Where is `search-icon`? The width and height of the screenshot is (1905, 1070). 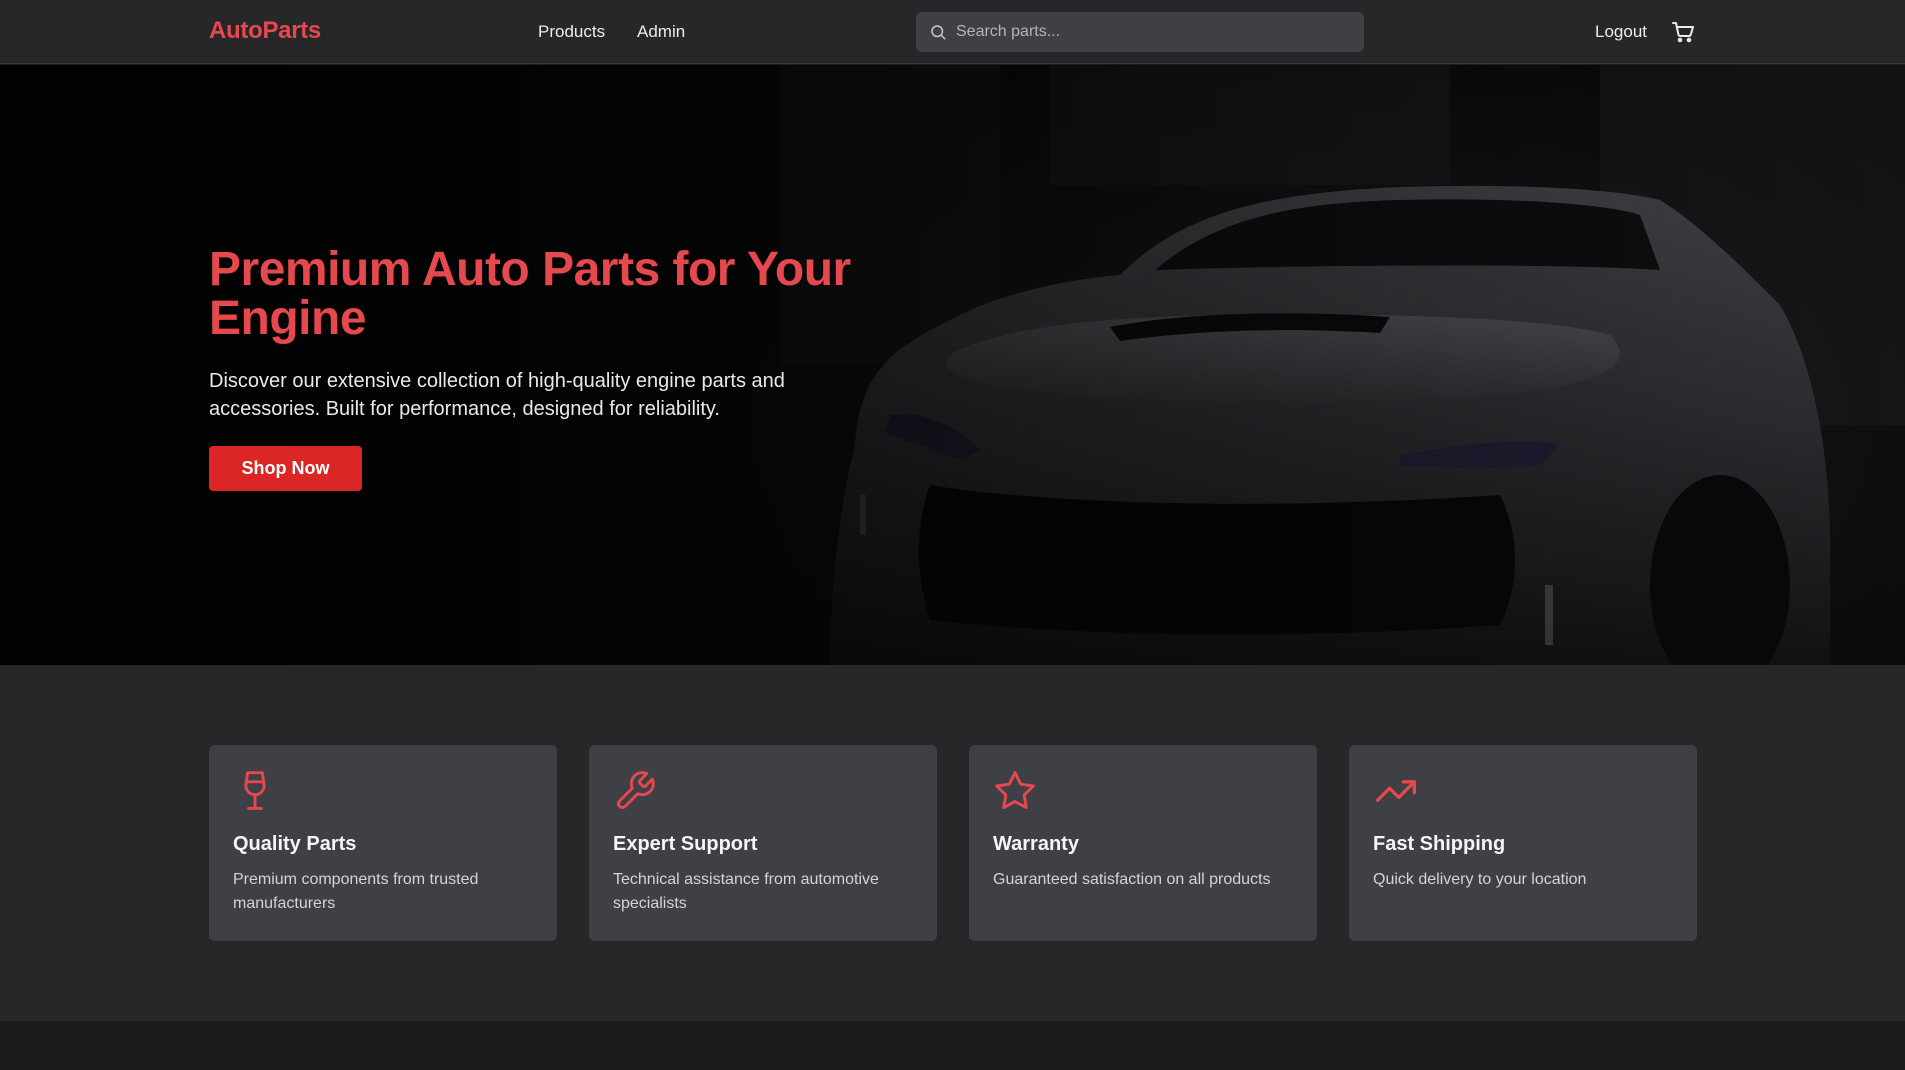
search-icon is located at coordinates (938, 32).